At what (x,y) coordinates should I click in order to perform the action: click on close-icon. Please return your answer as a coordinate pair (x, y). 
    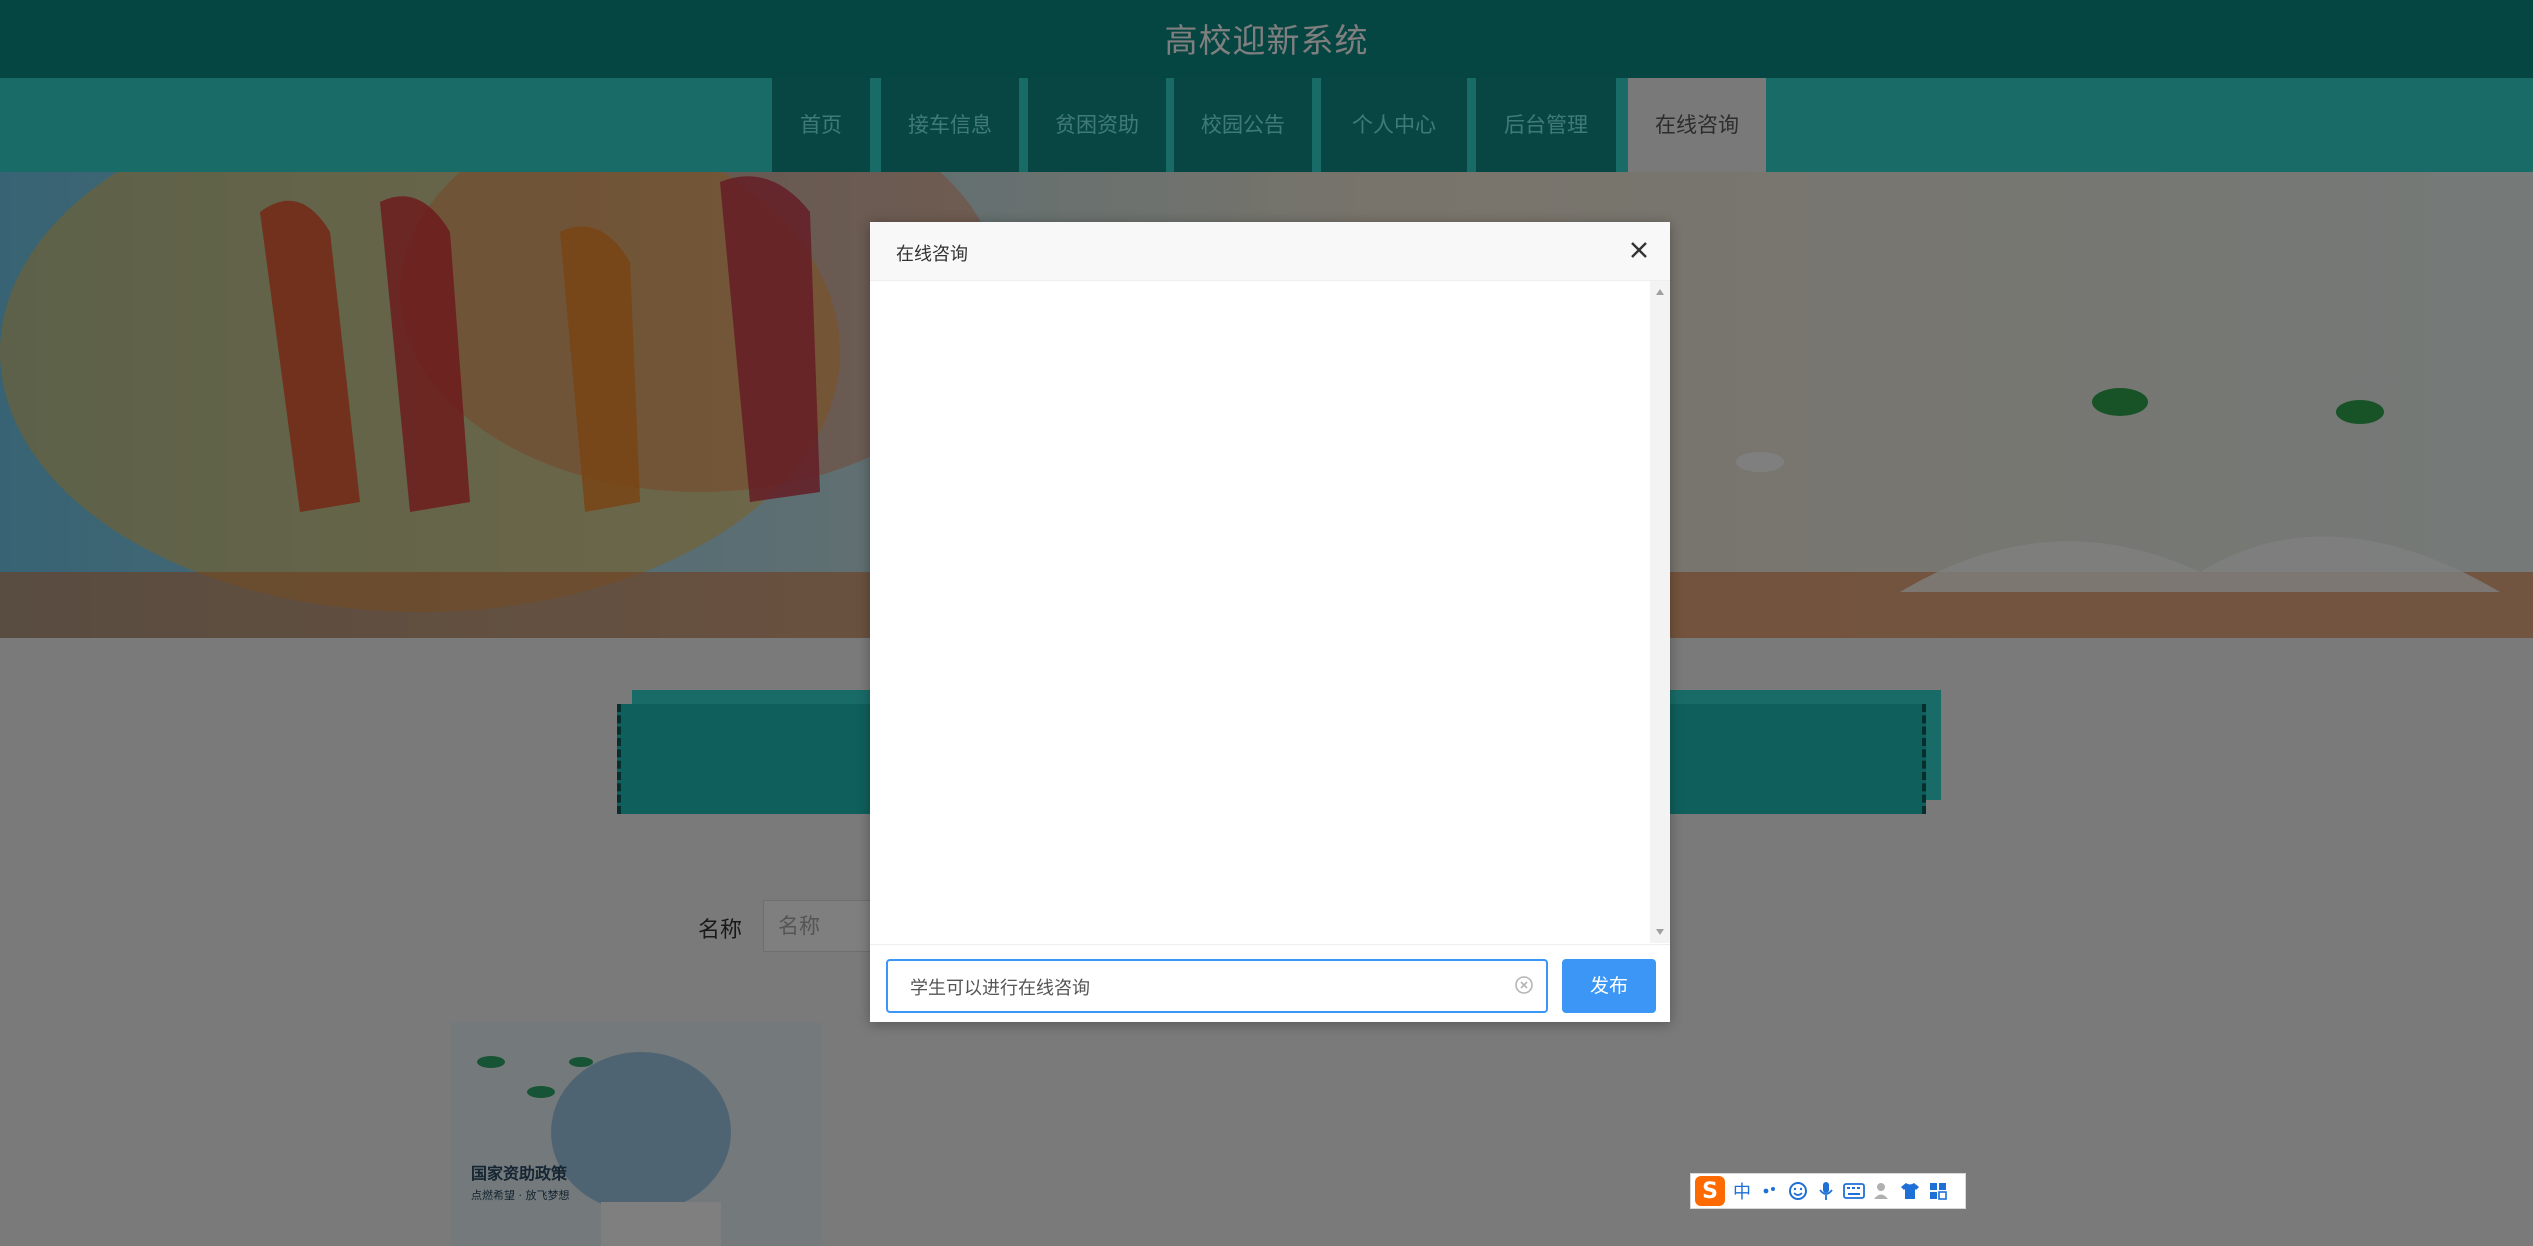
    Looking at the image, I should click on (1639, 250).